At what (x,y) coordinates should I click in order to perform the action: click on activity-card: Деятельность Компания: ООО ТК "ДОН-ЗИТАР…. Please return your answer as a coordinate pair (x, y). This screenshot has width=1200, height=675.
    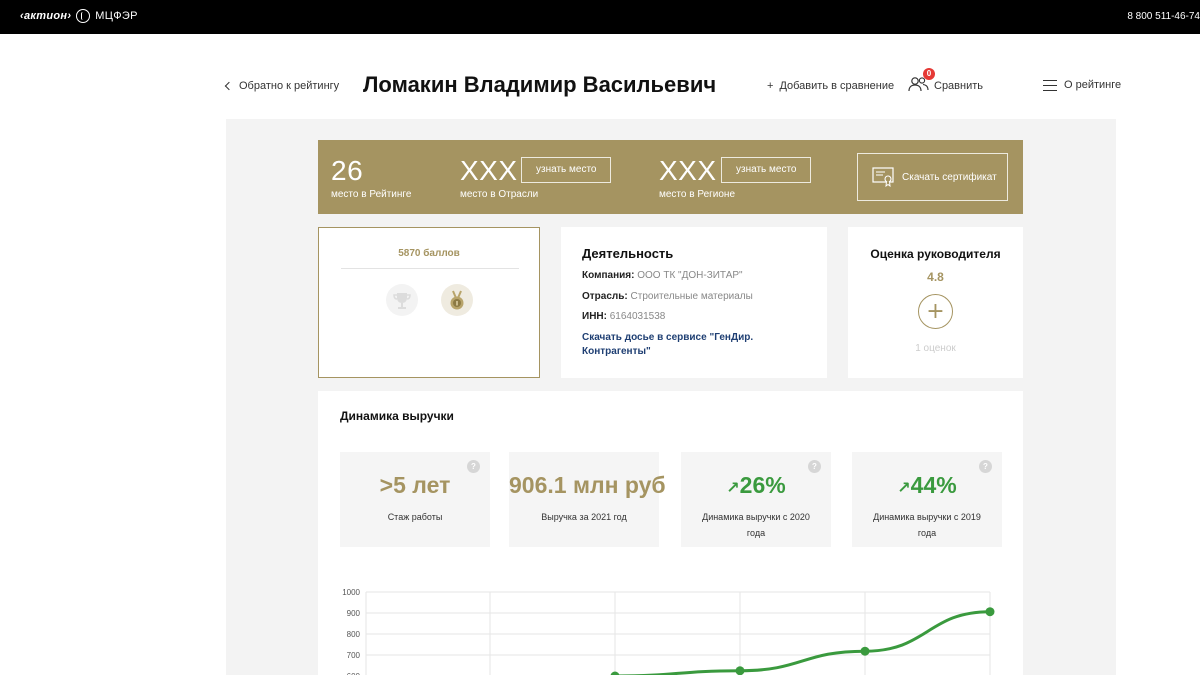
    Looking at the image, I should click on (694, 302).